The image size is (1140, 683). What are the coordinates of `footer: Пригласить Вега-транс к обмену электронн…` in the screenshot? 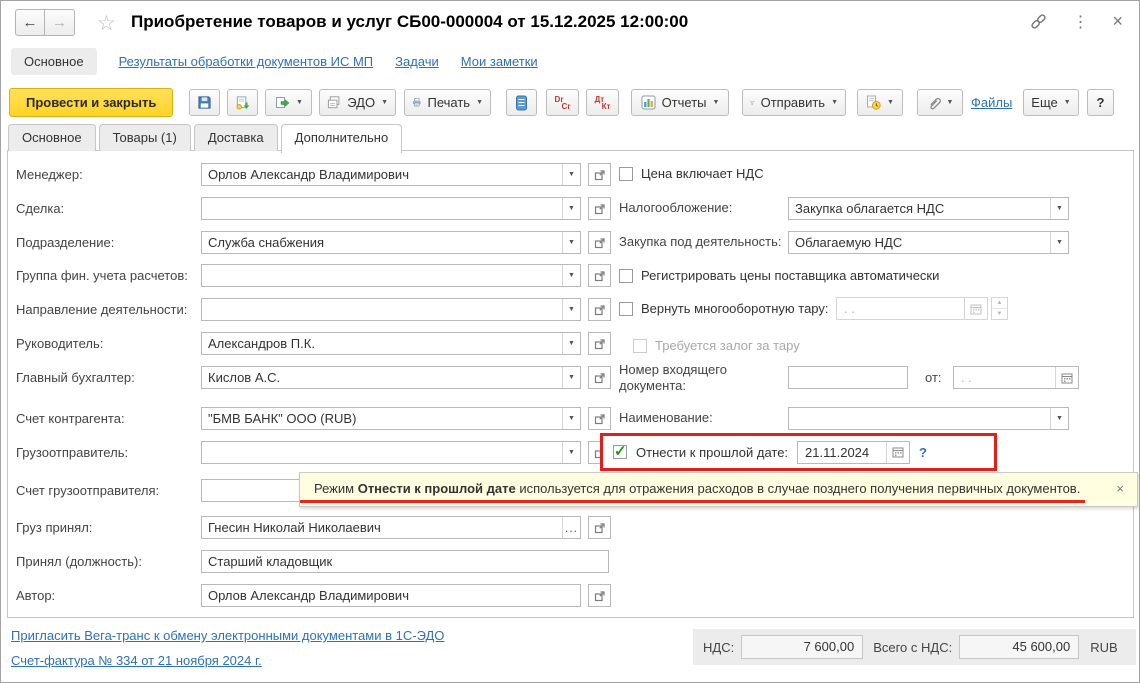 It's located at (570, 650).